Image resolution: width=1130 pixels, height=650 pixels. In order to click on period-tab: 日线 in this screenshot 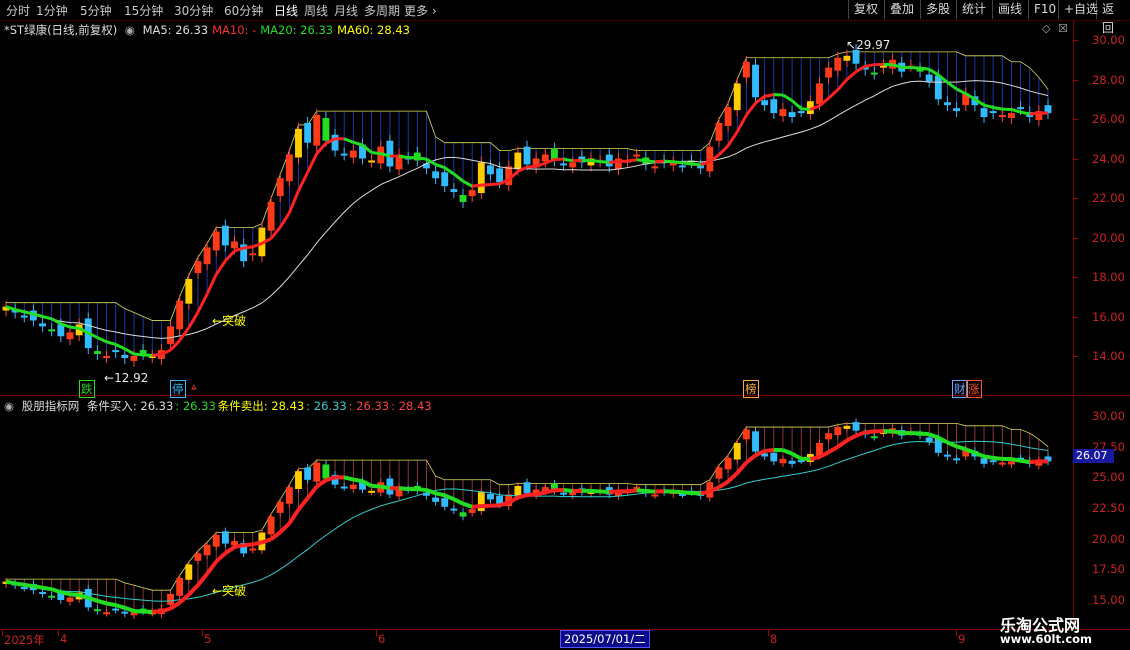, I will do `click(286, 10)`.